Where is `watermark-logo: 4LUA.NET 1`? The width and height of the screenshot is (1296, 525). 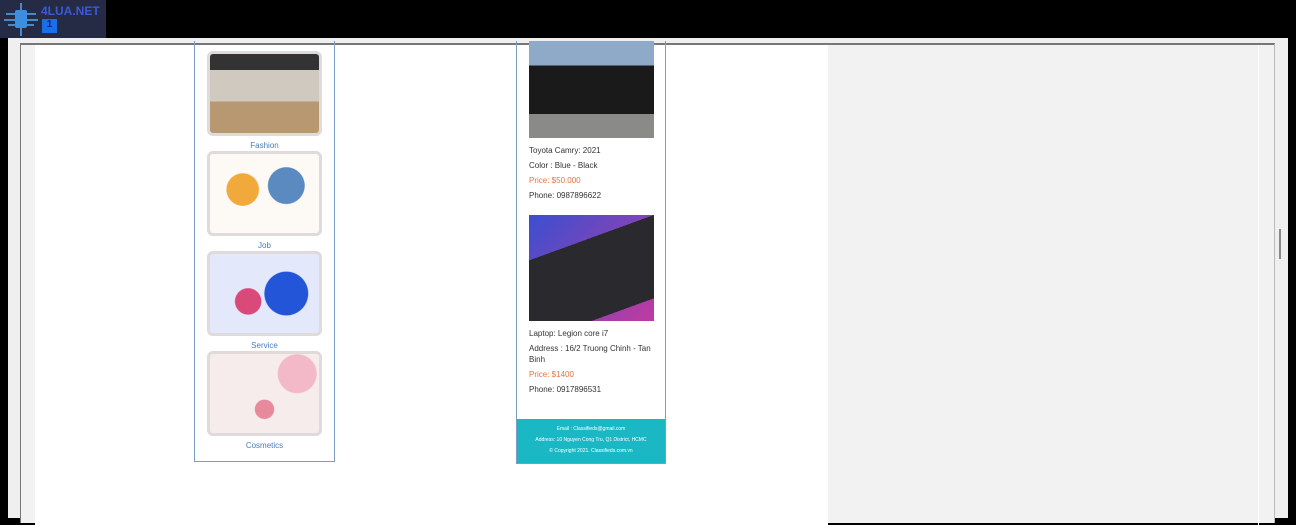
watermark-logo: 4LUA.NET 1 is located at coordinates (53, 19).